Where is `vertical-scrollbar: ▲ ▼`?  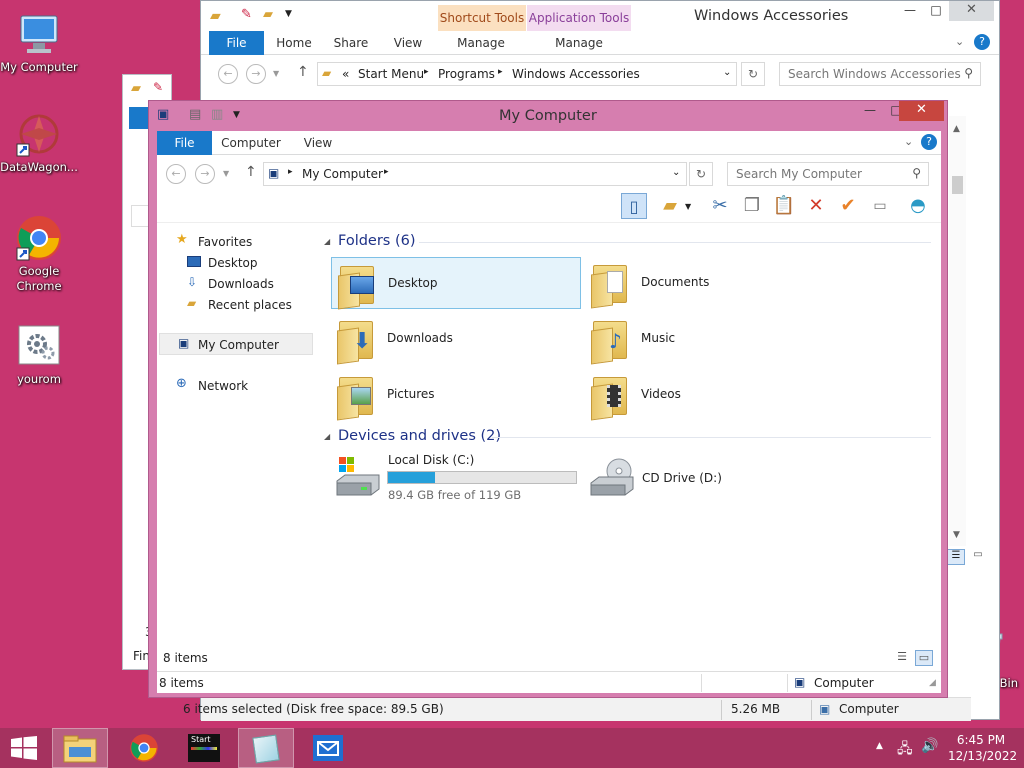
vertical-scrollbar: ▲ ▼ is located at coordinates (957, 331).